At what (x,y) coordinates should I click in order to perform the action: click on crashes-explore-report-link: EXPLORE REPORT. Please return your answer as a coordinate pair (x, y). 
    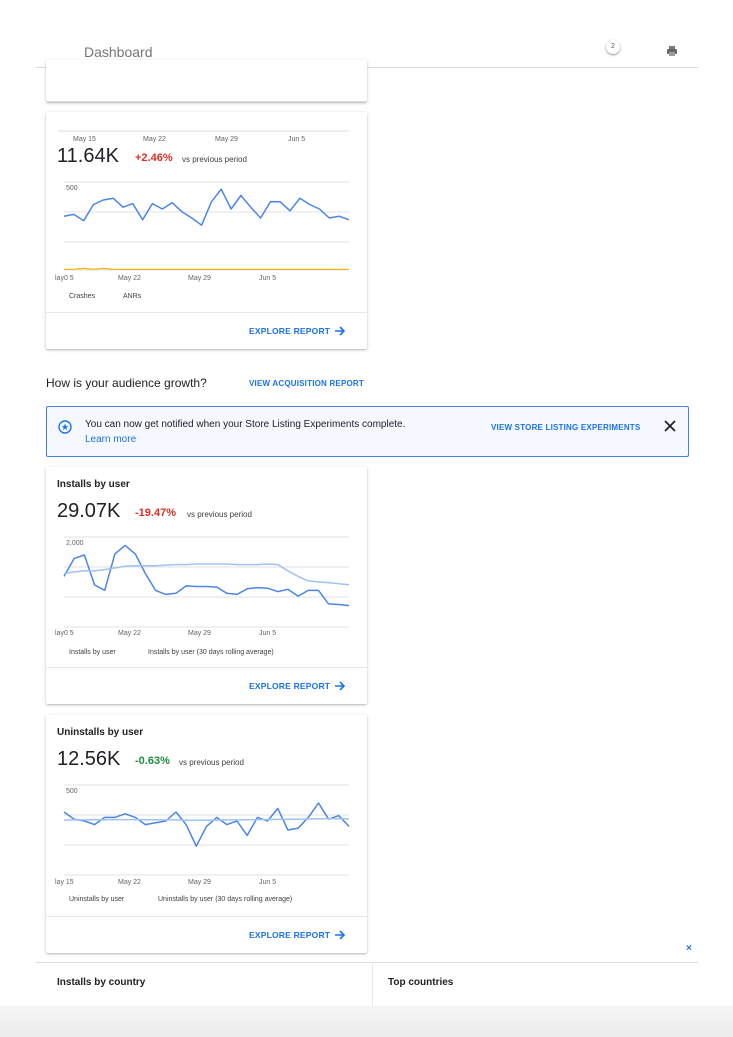
    Looking at the image, I should click on (297, 331).